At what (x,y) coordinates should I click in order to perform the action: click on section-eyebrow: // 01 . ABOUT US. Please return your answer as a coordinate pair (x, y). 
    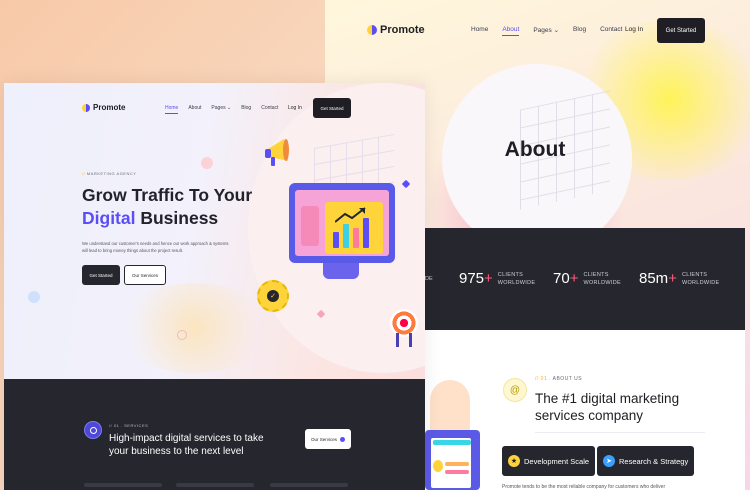
    Looking at the image, I should click on (559, 379).